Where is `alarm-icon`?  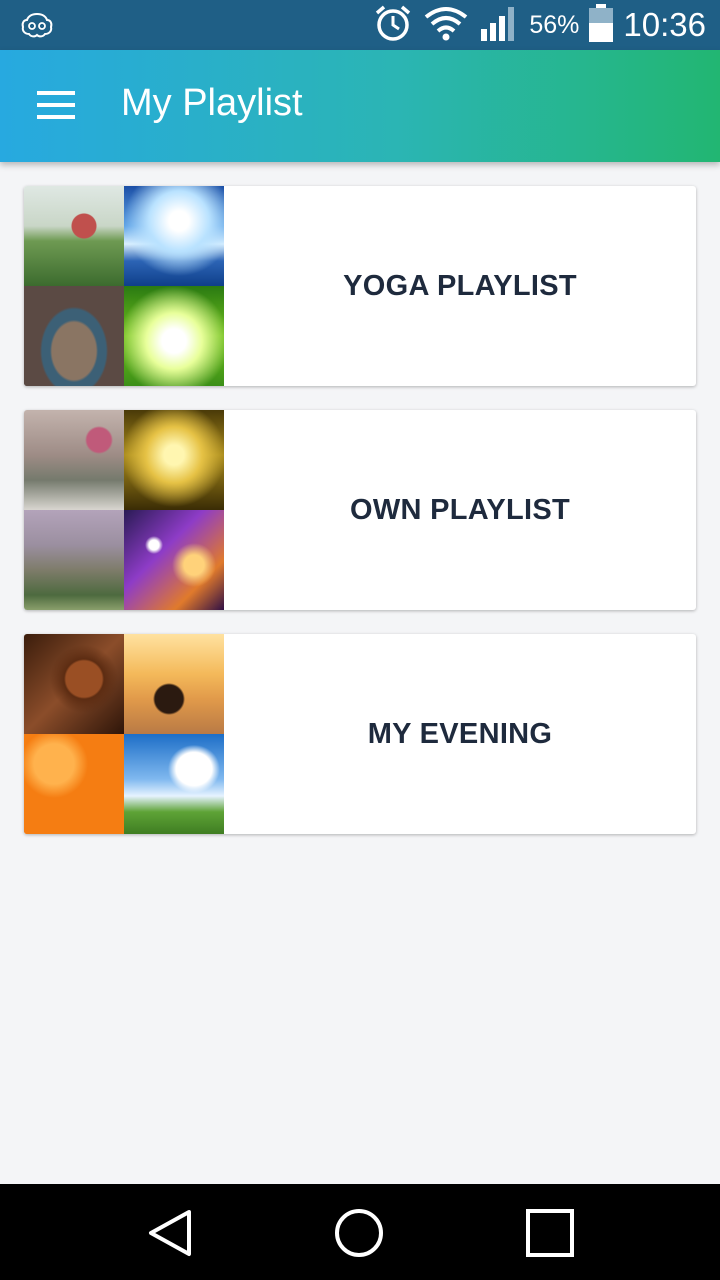 alarm-icon is located at coordinates (393, 25).